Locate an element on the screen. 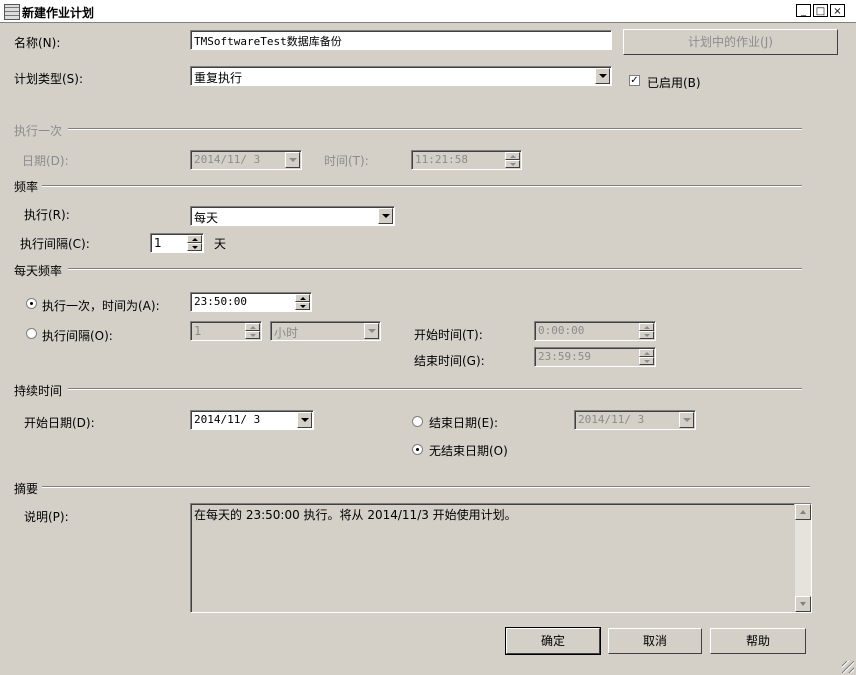 This screenshot has width=856, height=675. once-time-spinner is located at coordinates (512, 160).